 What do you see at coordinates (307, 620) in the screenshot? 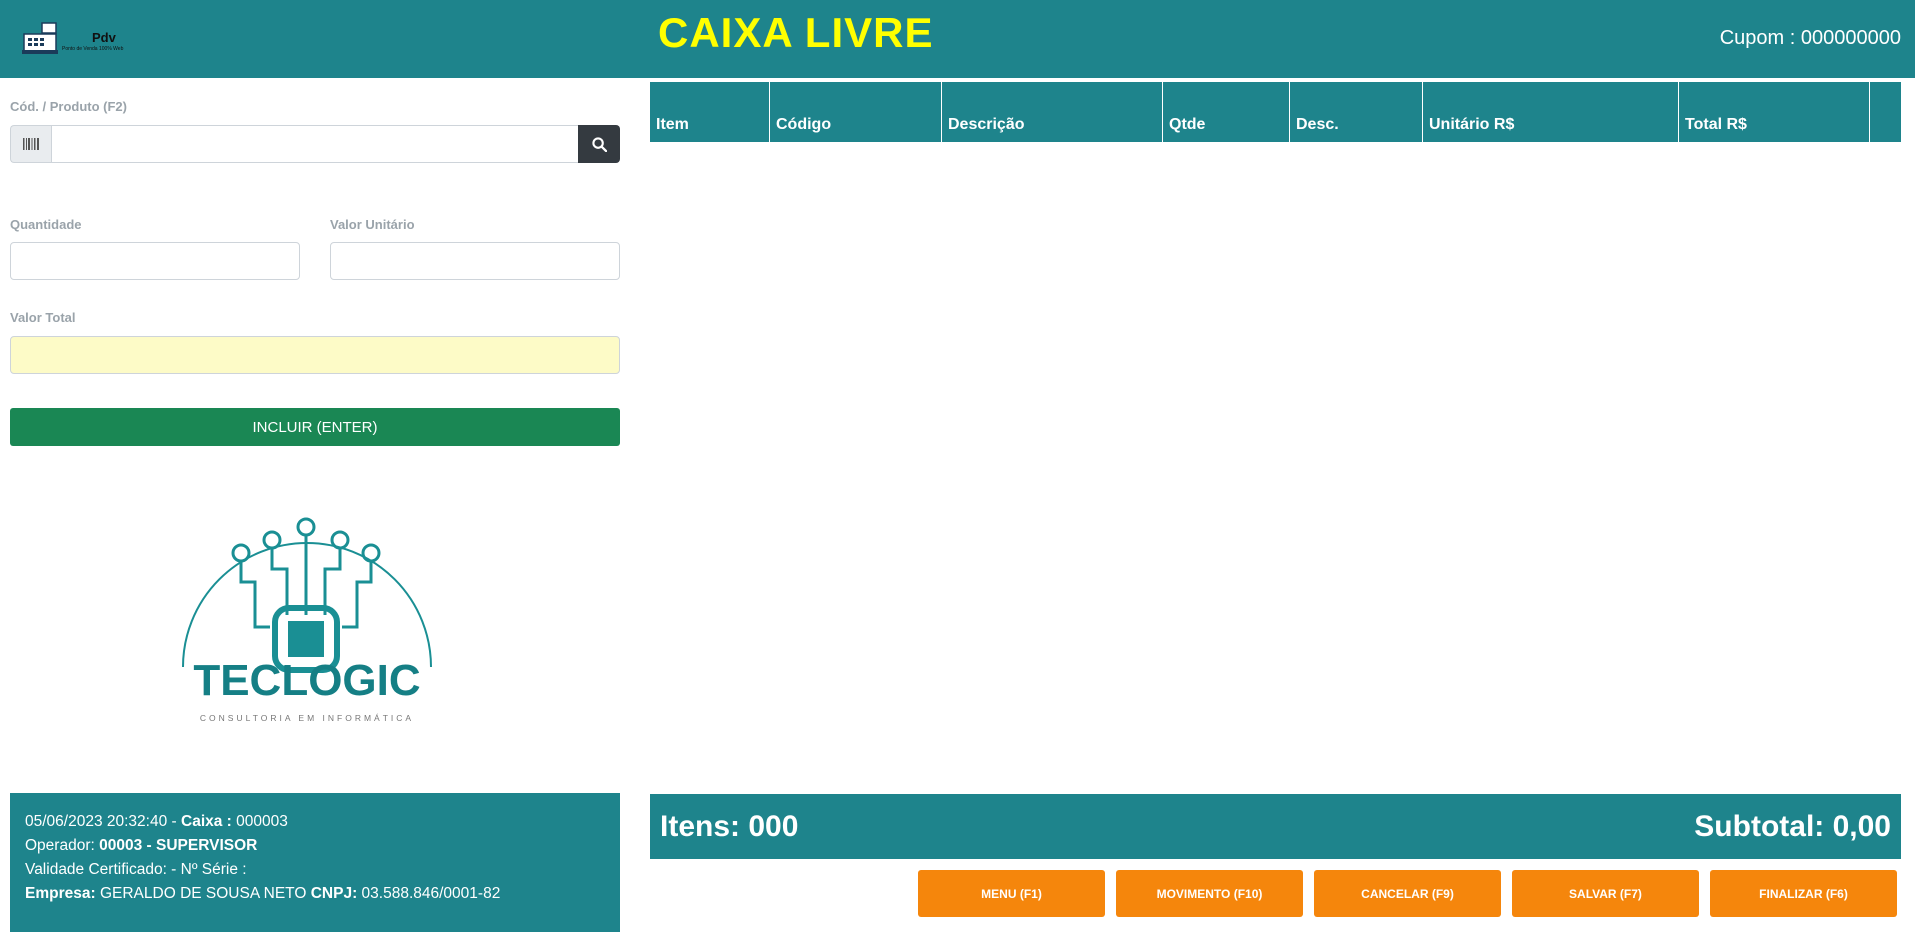
I see `chip-logo-icon: TECLOGIC CONSULTORIA EM INFORMÁTICA` at bounding box center [307, 620].